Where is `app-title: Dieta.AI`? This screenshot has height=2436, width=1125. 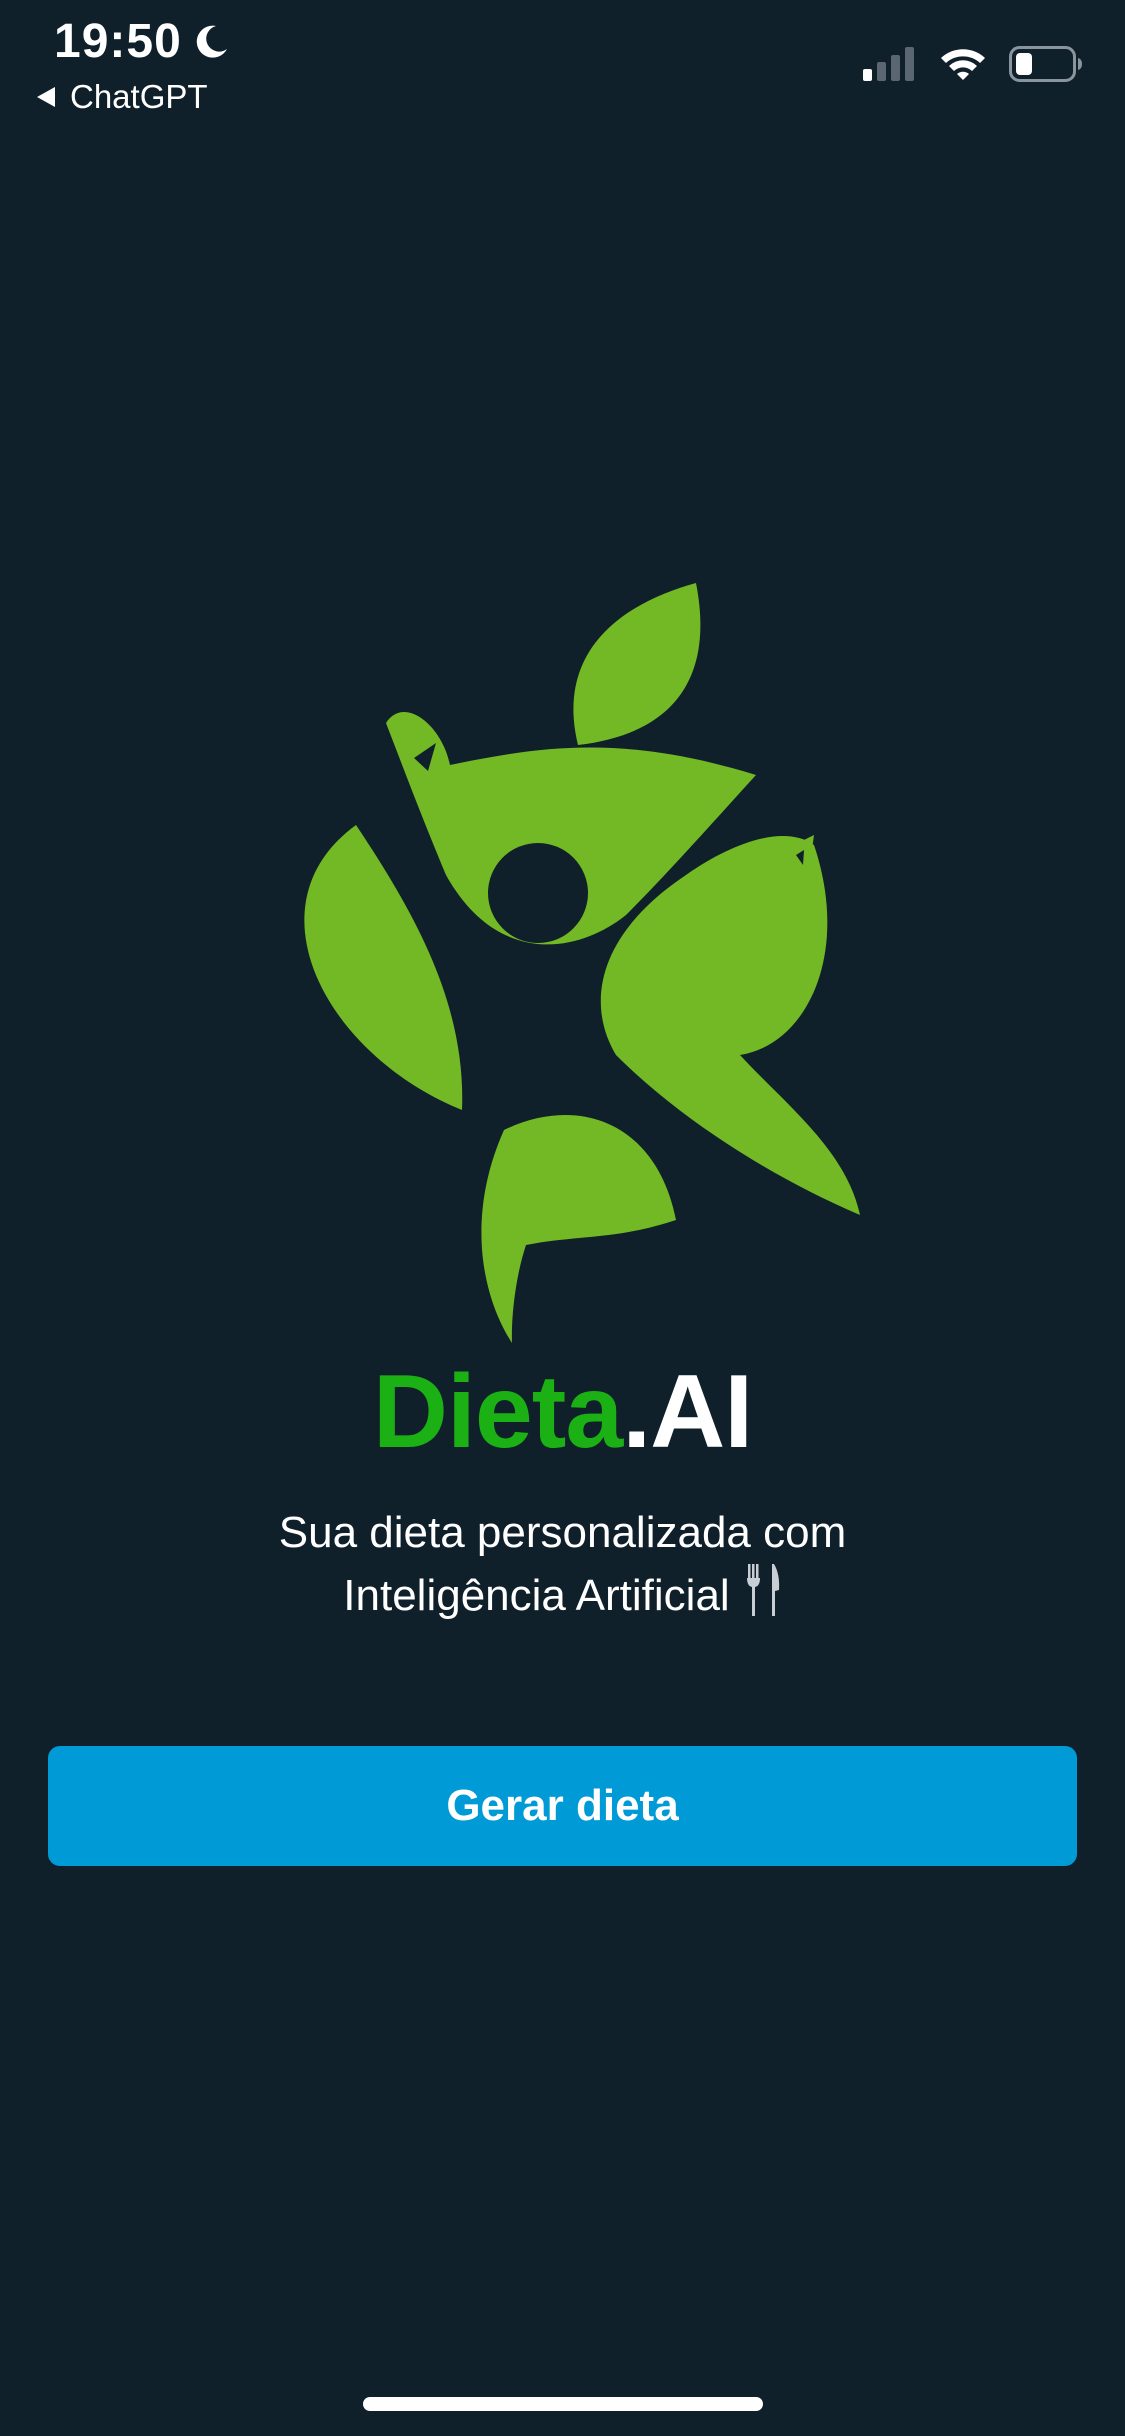 app-title: Dieta.AI is located at coordinates (562, 1412).